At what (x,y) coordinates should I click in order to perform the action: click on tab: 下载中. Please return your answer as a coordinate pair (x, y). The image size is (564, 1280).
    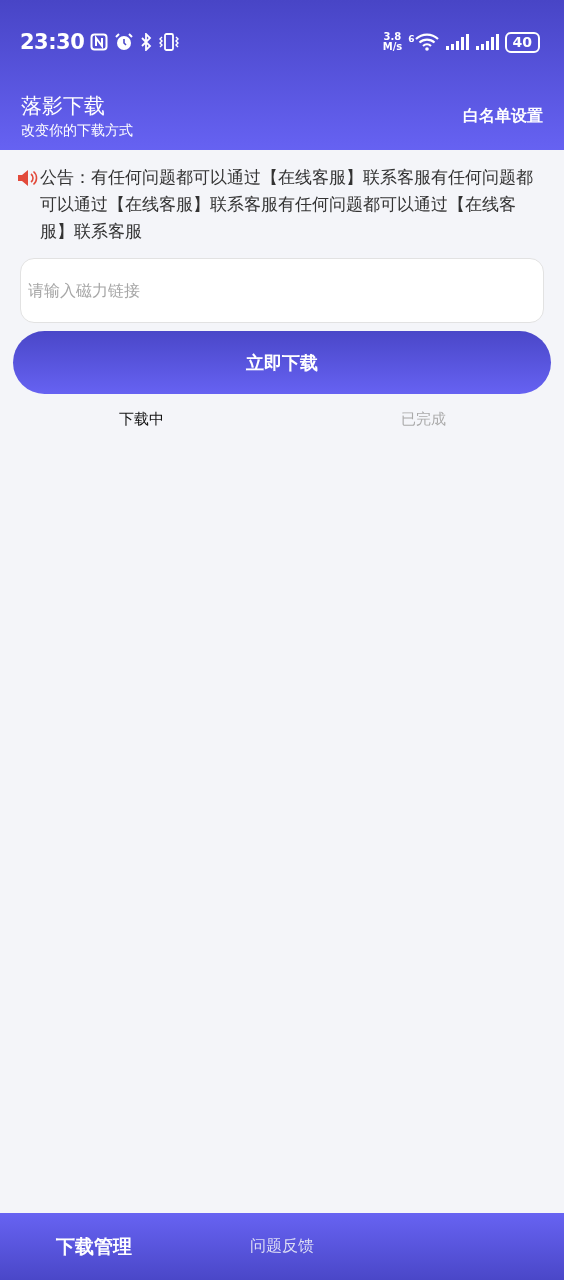
    Looking at the image, I should click on (141, 419).